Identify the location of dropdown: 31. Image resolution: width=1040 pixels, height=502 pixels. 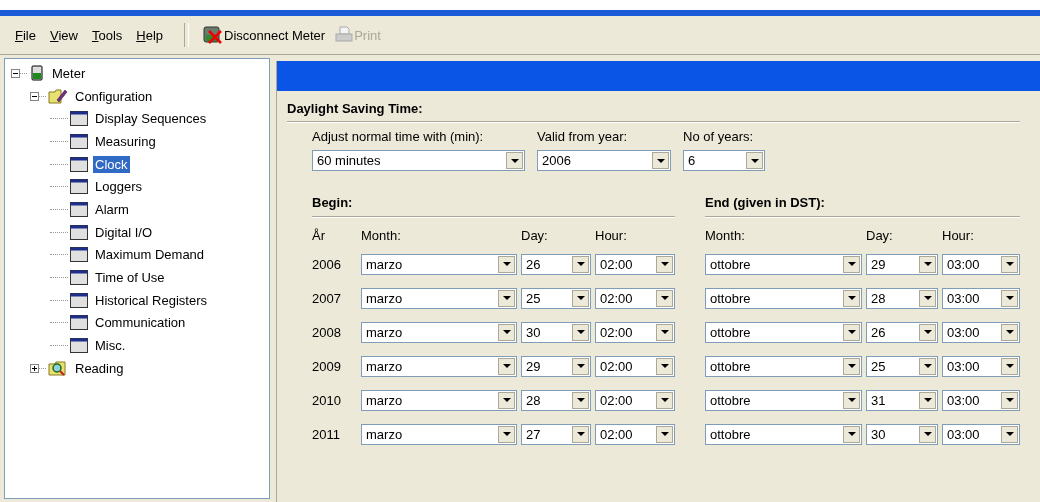
(902, 400).